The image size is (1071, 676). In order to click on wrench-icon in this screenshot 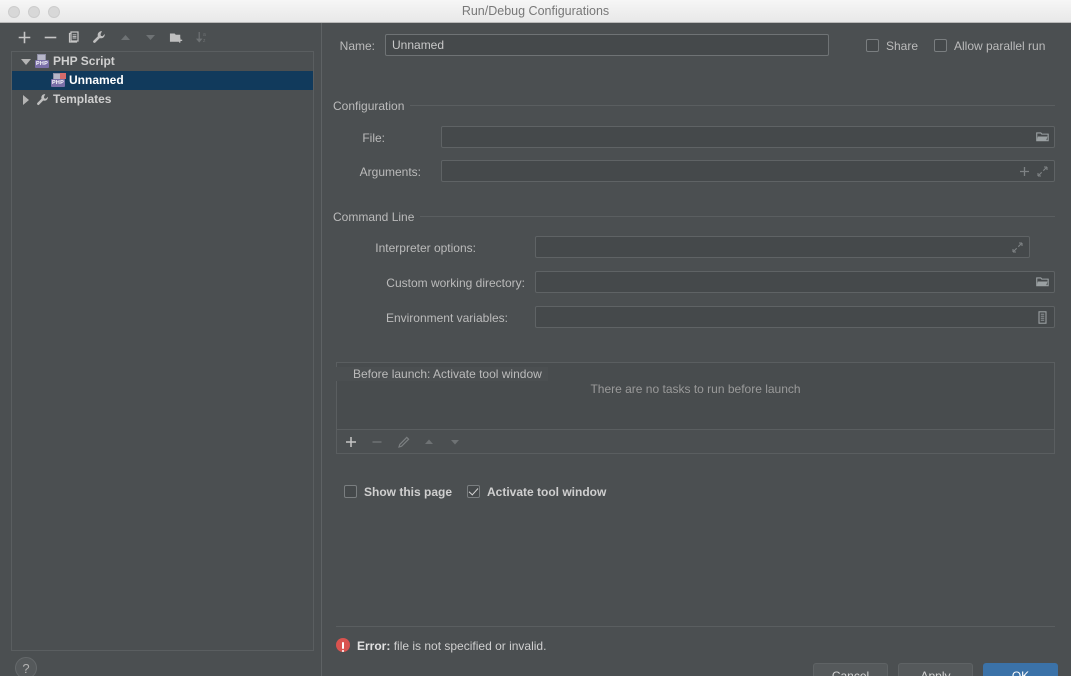, I will do `click(43, 100)`.